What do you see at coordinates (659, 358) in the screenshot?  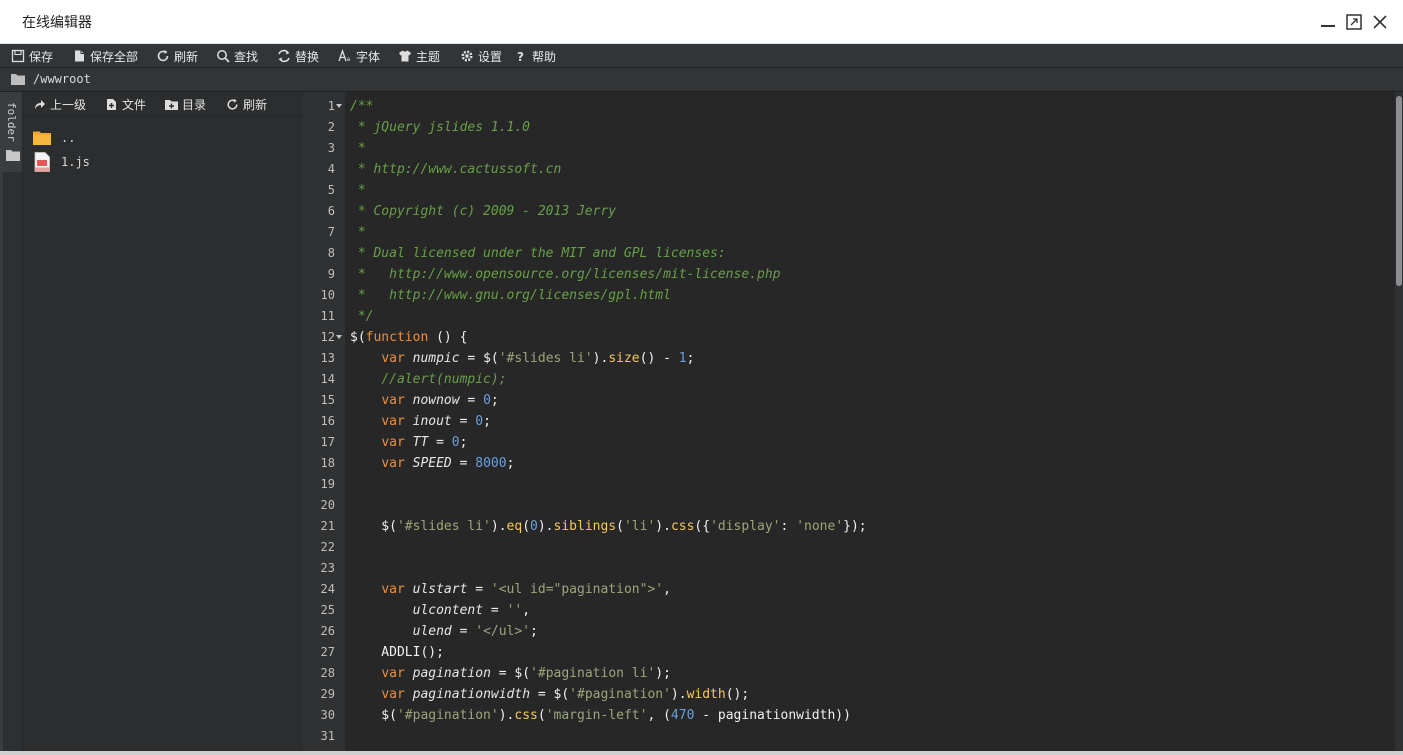 I see `code-token: () -` at bounding box center [659, 358].